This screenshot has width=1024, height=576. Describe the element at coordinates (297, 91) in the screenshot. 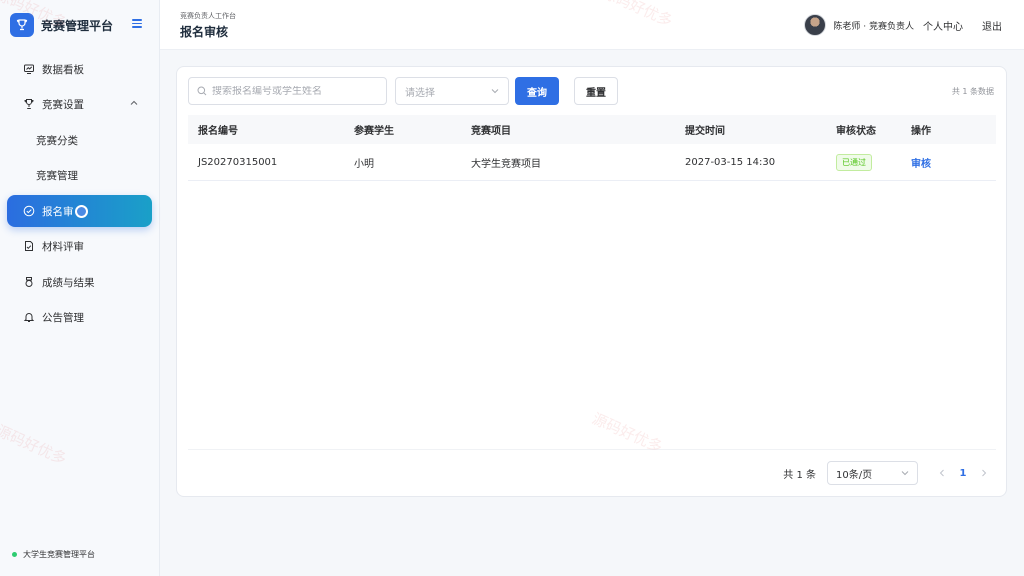

I see `search-input` at that location.